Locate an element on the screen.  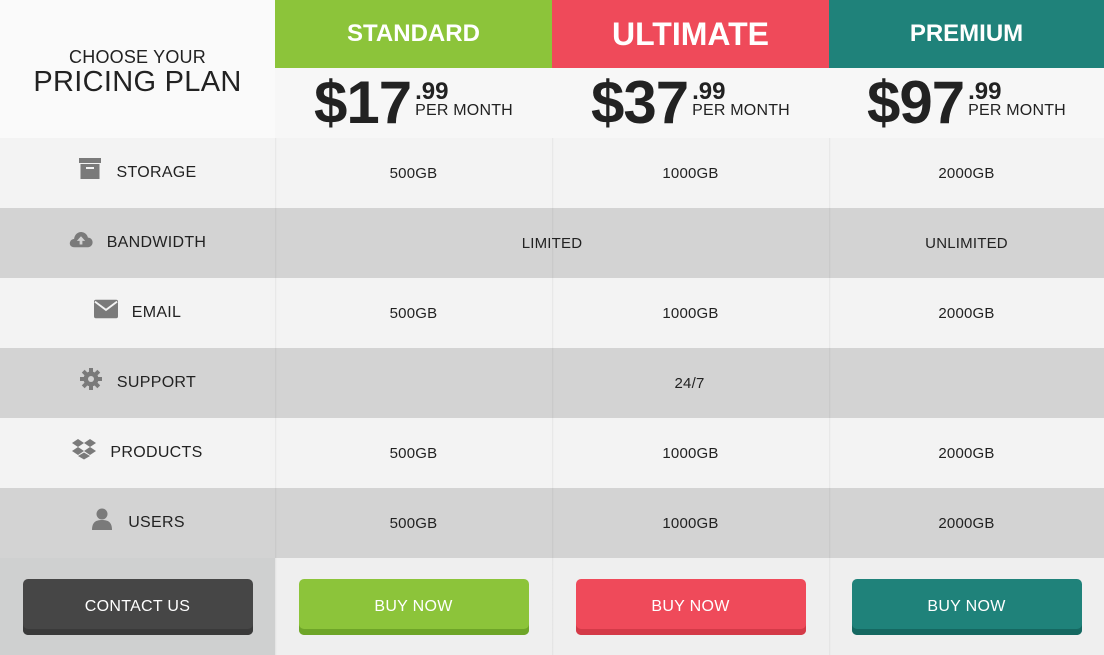
footer-standard-cell: BUY NOW is located at coordinates (413, 606).